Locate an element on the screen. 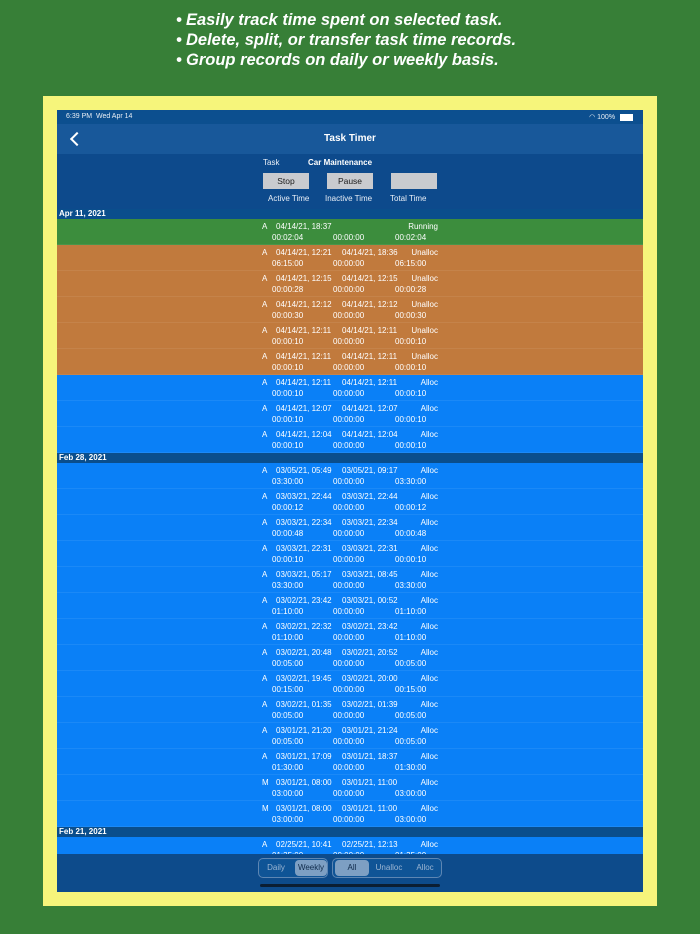  record-start: 03/03/21, 22:31 is located at coordinates (304, 548).